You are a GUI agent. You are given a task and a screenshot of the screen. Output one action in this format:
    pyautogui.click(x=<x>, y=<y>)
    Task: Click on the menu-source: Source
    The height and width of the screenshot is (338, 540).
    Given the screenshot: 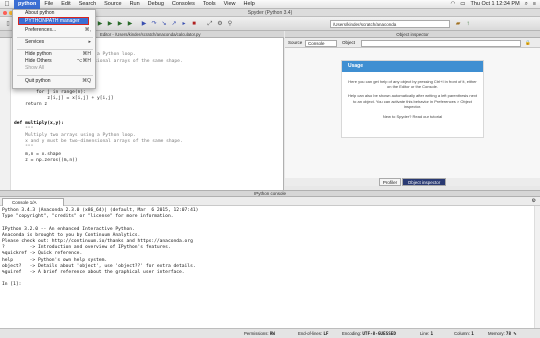 What is the action you would take?
    pyautogui.click(x=112, y=4)
    